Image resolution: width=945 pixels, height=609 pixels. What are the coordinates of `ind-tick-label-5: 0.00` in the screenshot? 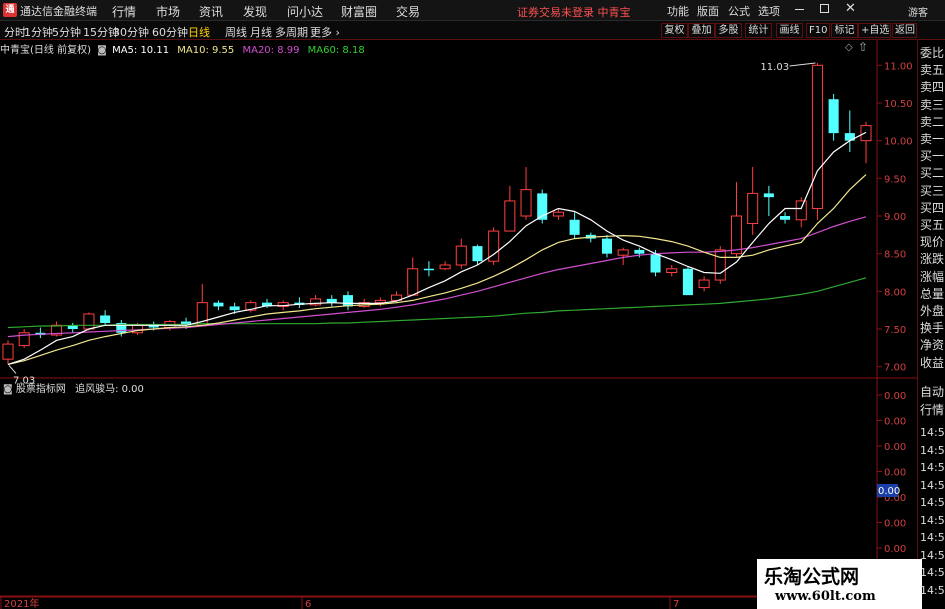 It's located at (895, 524).